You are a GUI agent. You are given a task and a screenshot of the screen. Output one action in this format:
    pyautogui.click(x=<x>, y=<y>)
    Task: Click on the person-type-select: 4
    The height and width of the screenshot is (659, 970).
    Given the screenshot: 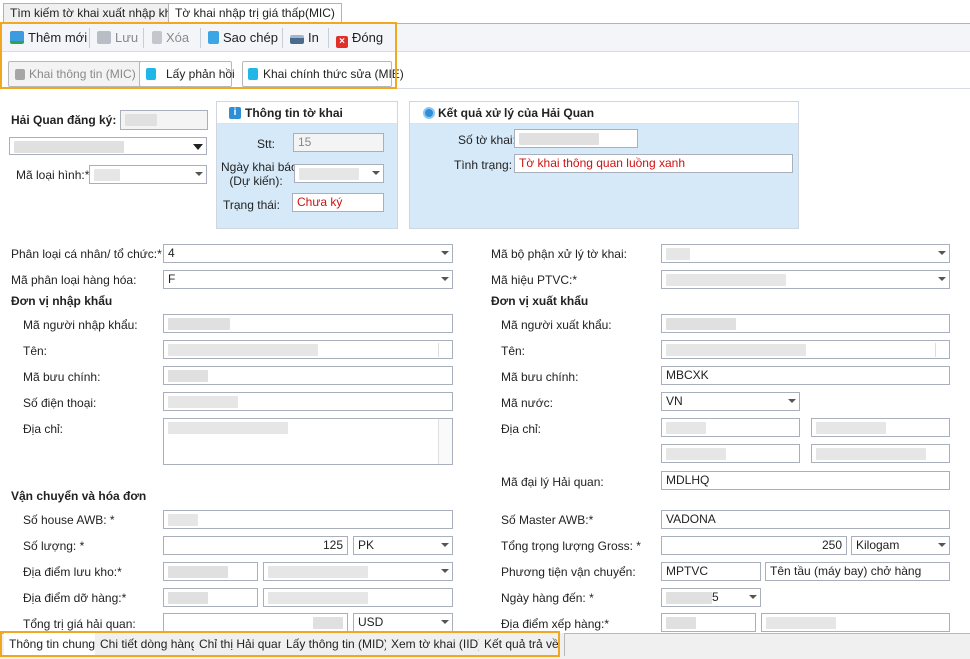 What is the action you would take?
    pyautogui.click(x=308, y=253)
    